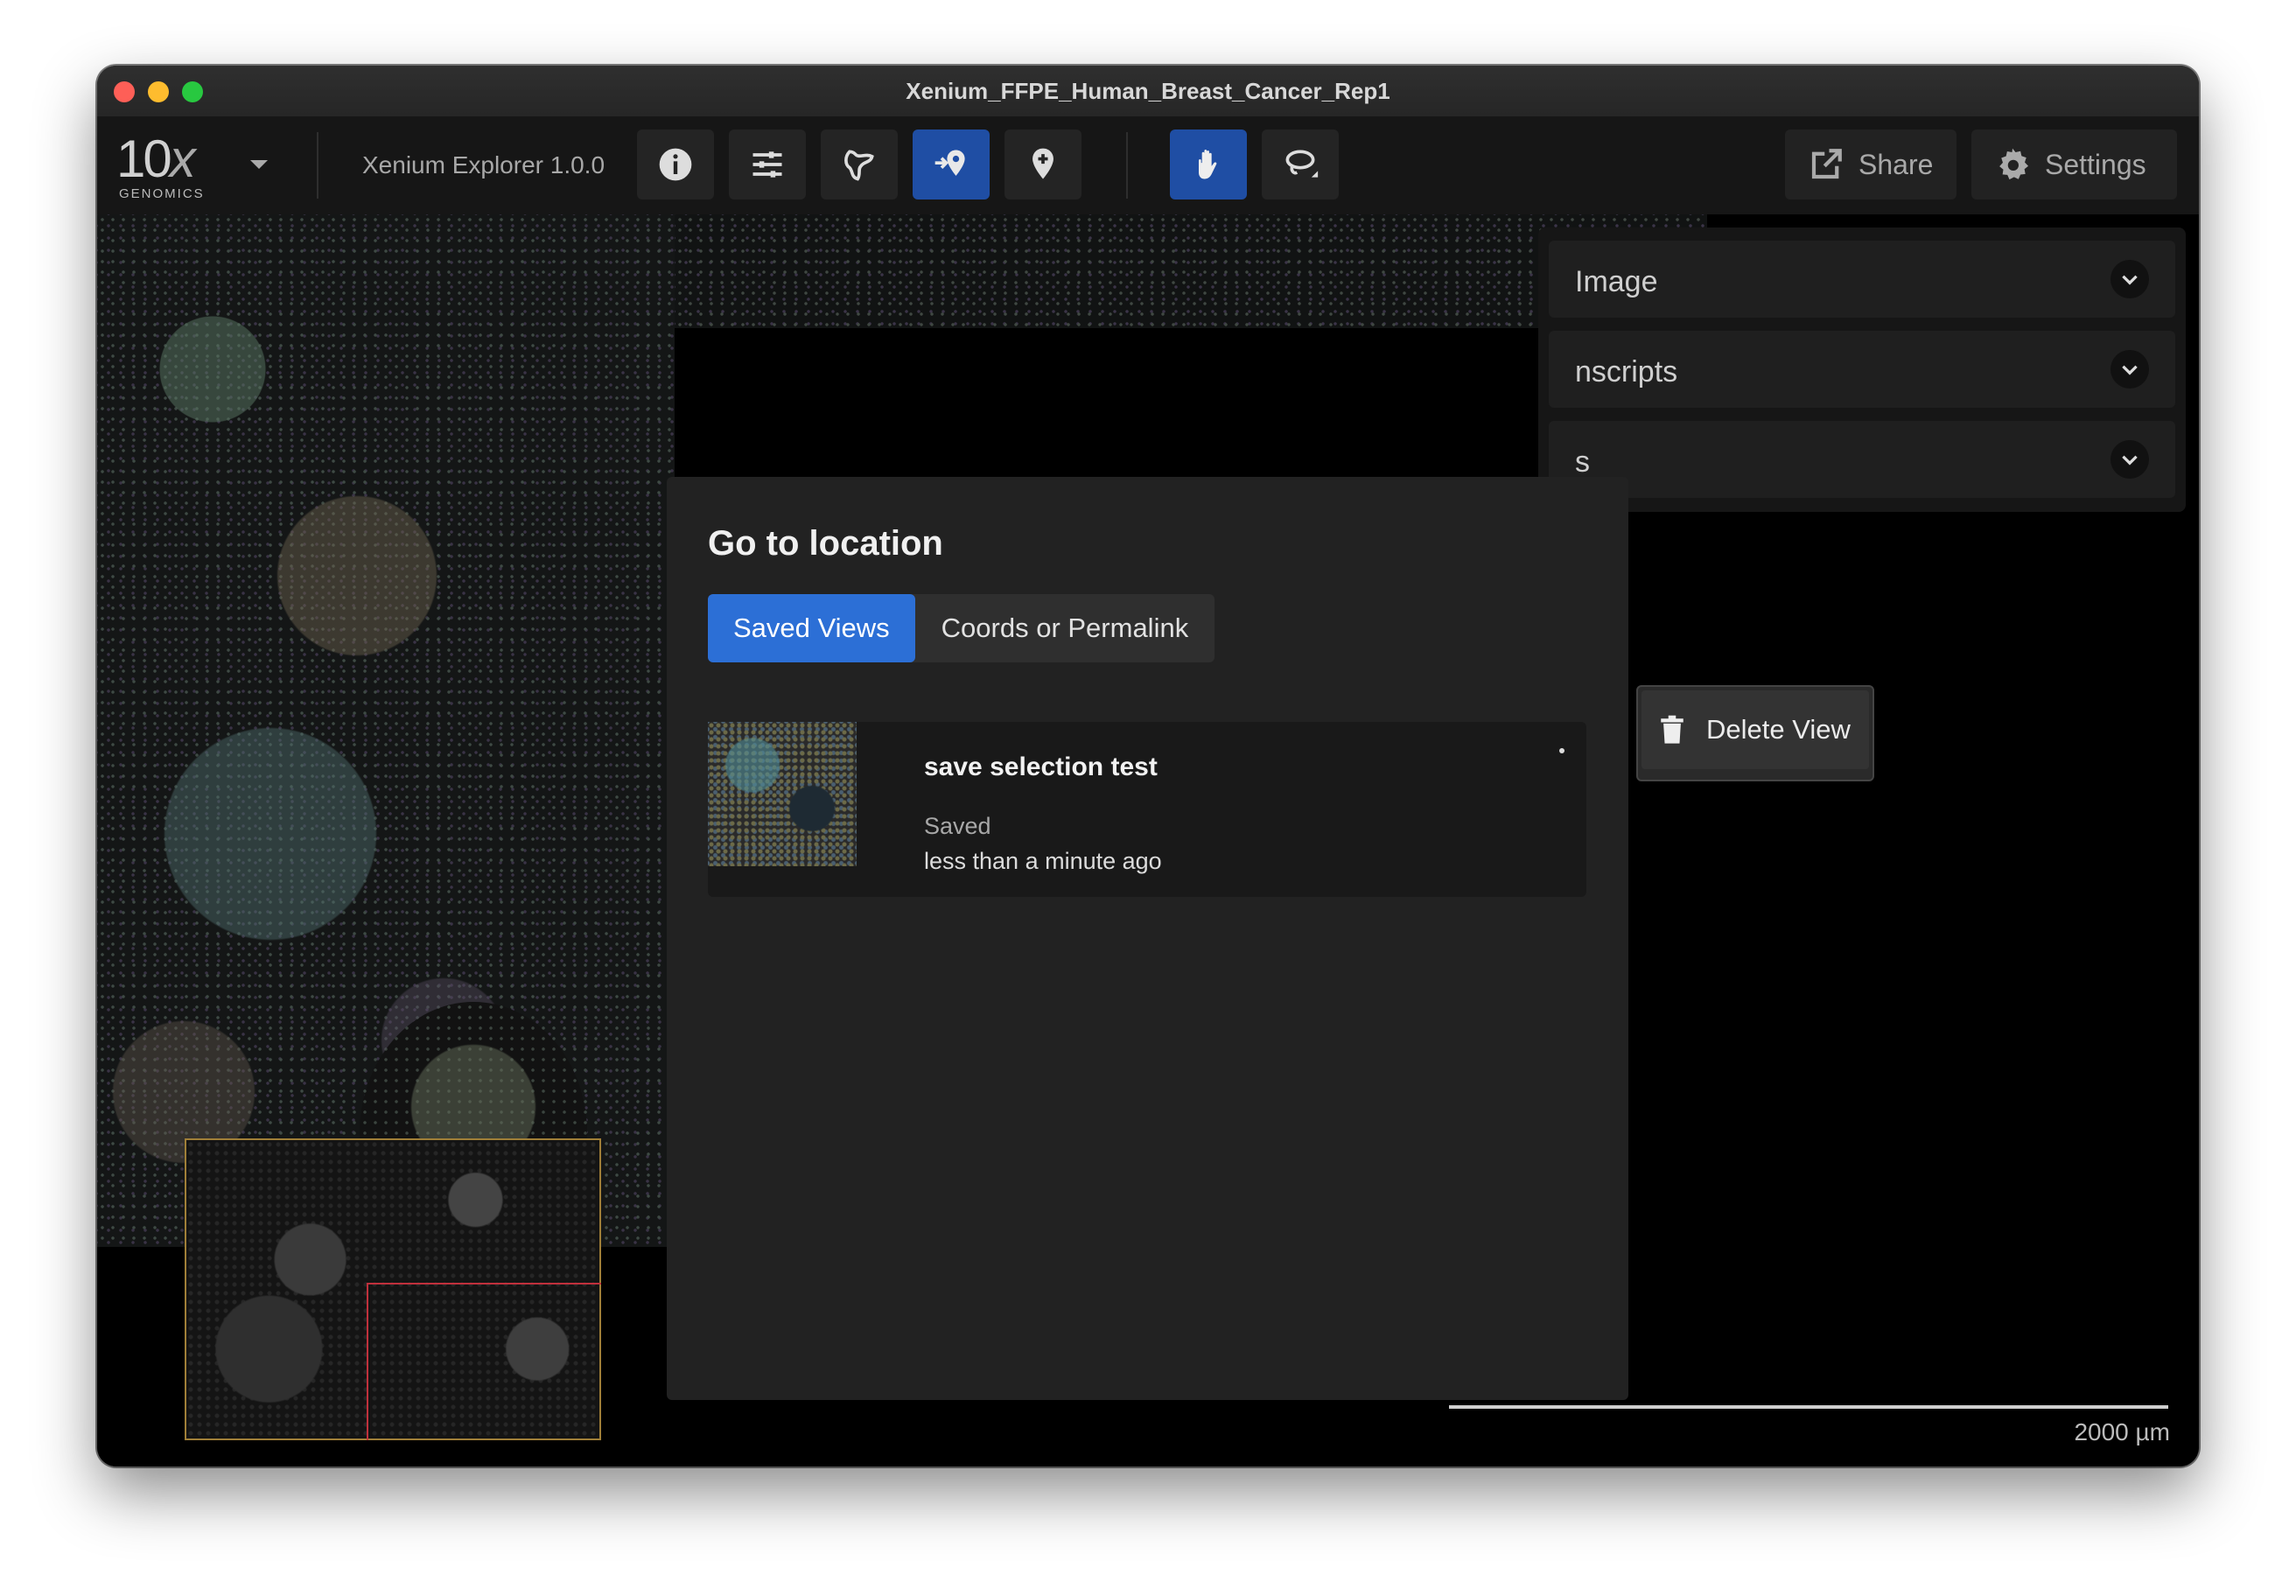  Describe the element at coordinates (811, 628) in the screenshot. I see `tab-saved-views: Saved Views` at that location.